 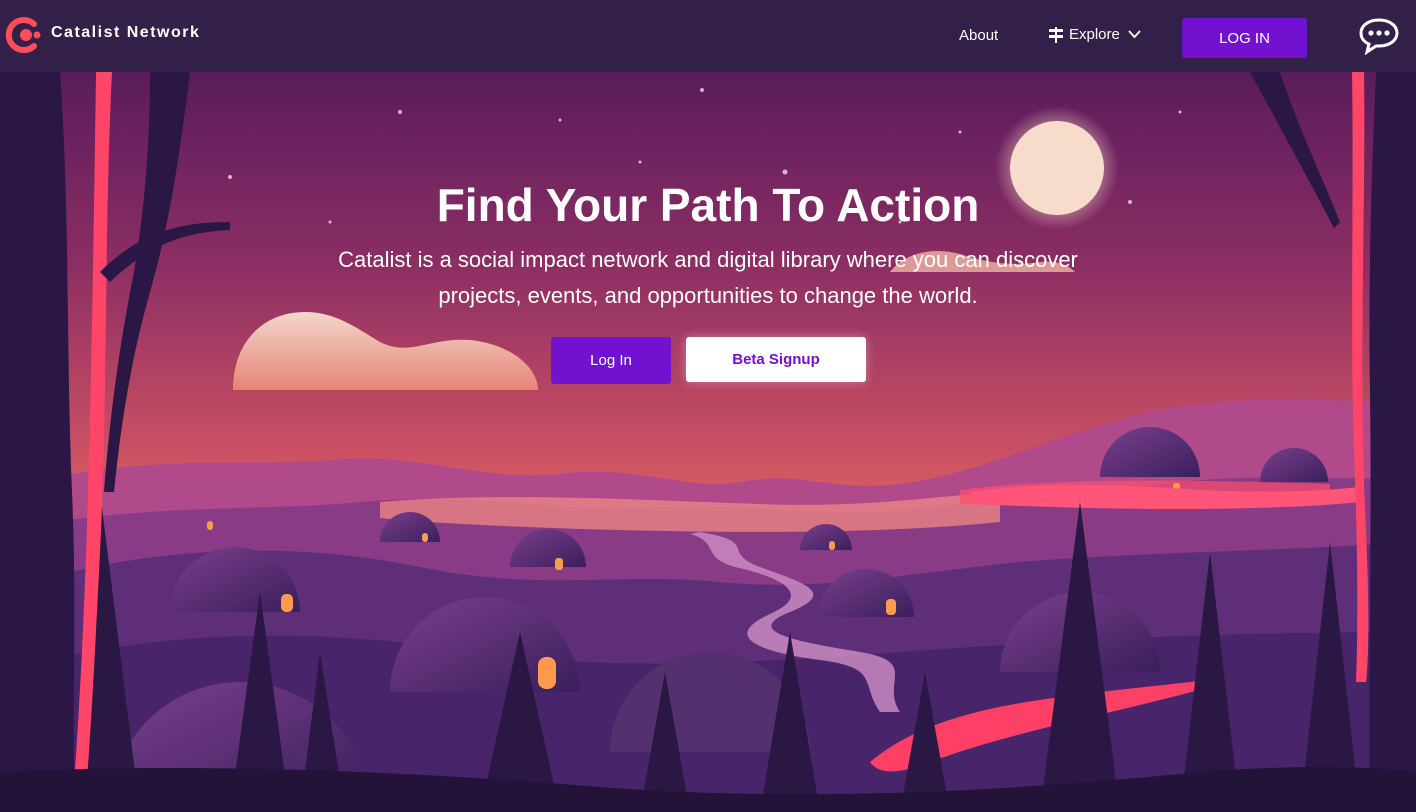 What do you see at coordinates (1379, 36) in the screenshot?
I see `chat-bubble-icon` at bounding box center [1379, 36].